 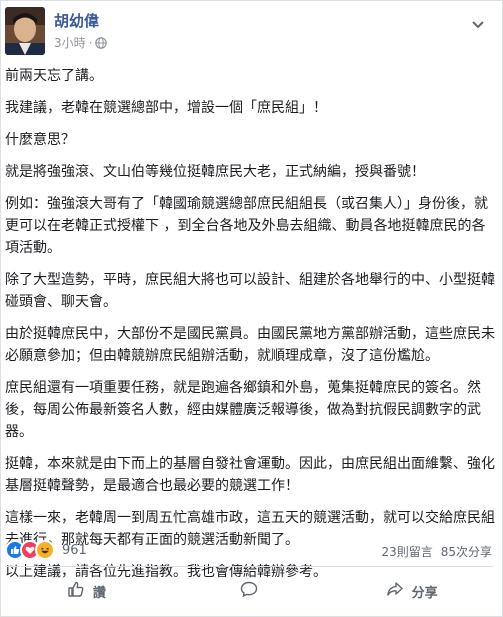 I want to click on engagement-counts: 23則留言 85次分享, so click(x=436, y=551).